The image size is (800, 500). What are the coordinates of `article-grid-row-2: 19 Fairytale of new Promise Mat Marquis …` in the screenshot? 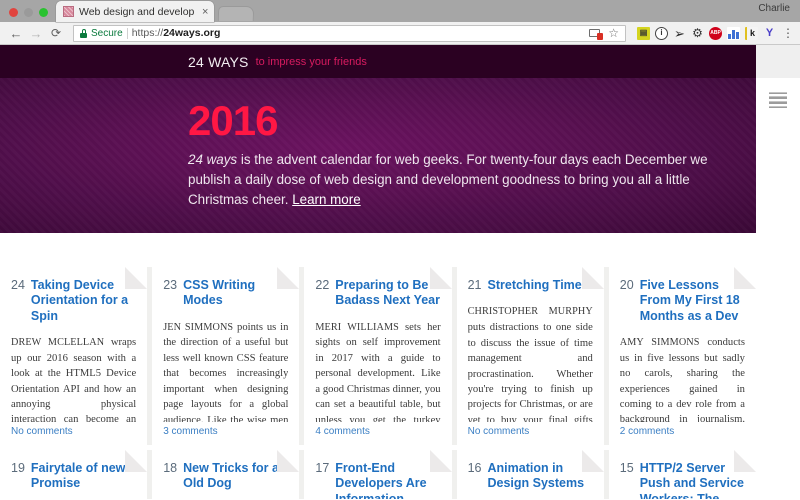 It's located at (378, 474).